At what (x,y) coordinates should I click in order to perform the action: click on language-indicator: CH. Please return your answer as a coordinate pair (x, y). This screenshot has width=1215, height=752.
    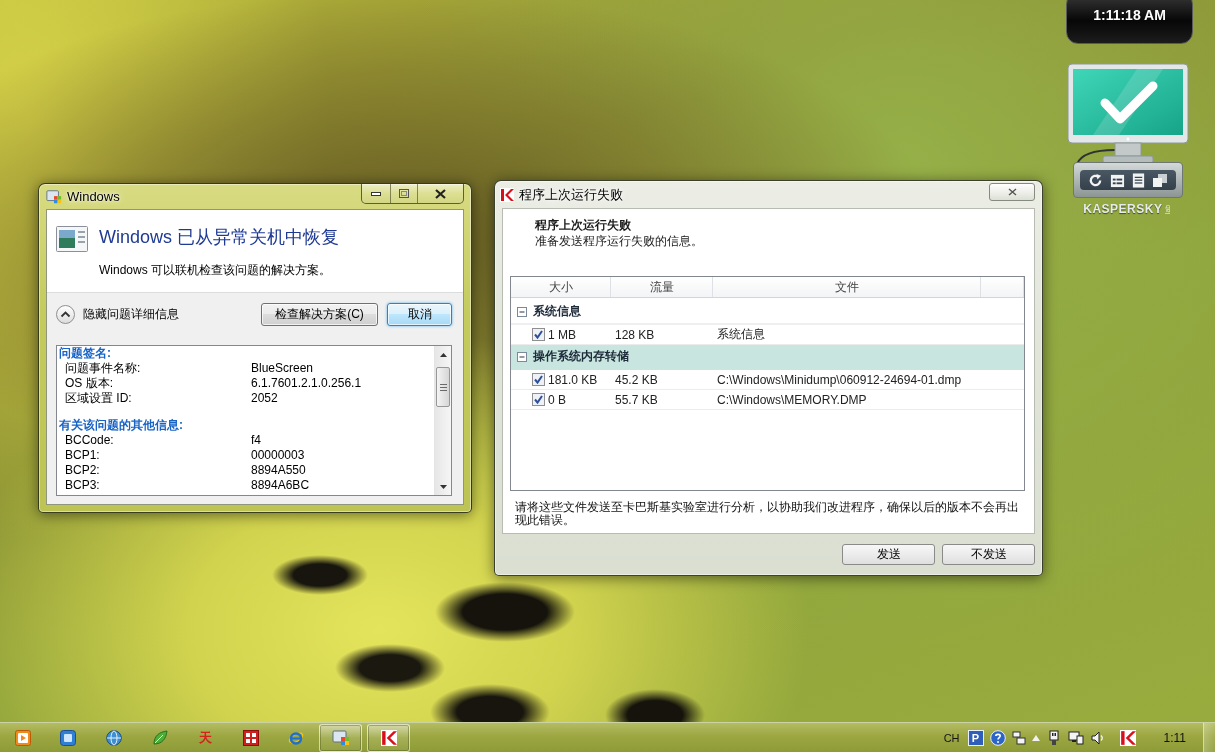
    Looking at the image, I should click on (951, 737).